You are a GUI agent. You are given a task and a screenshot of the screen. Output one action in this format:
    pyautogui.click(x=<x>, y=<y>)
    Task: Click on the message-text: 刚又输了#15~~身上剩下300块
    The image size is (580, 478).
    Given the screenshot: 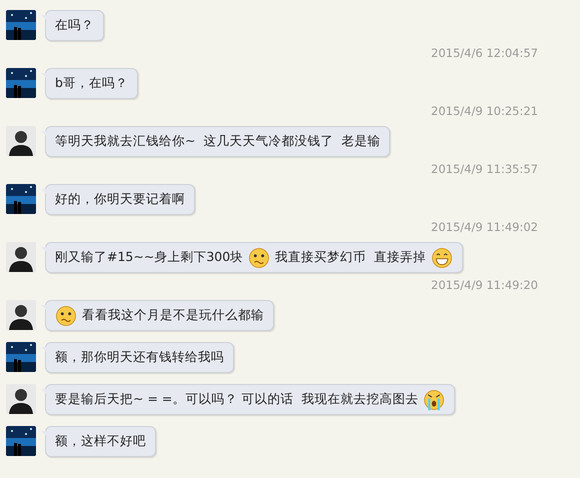 What is the action you would take?
    pyautogui.click(x=149, y=257)
    